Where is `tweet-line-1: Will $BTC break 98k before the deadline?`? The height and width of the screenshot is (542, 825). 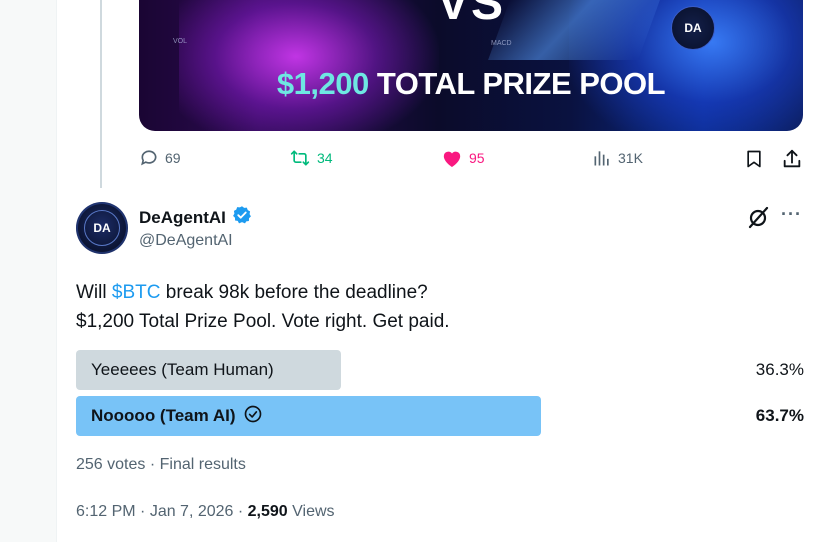 tweet-line-1: Will $BTC break 98k before the deadline? is located at coordinates (436, 292).